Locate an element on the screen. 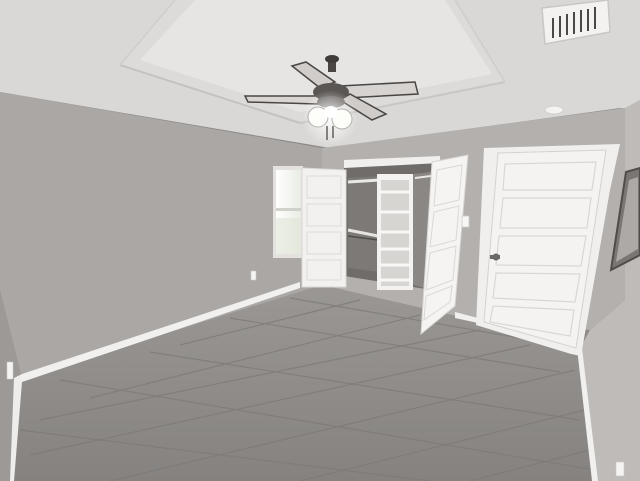  light-switch-icon is located at coordinates (465, 221).